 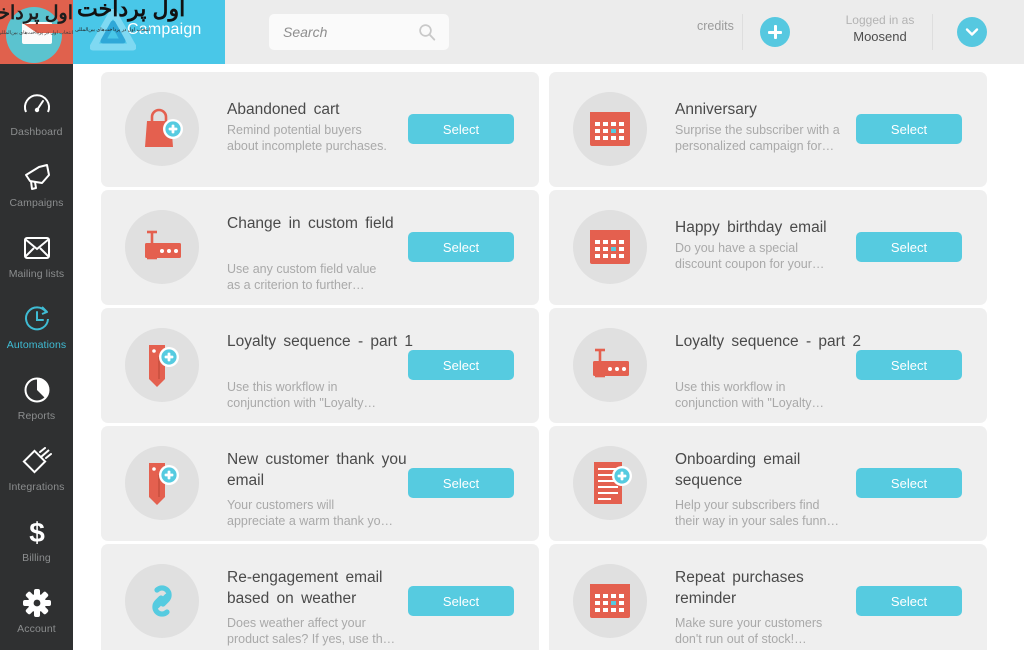 I want to click on sidebar-item-label: Reports, so click(x=36, y=416).